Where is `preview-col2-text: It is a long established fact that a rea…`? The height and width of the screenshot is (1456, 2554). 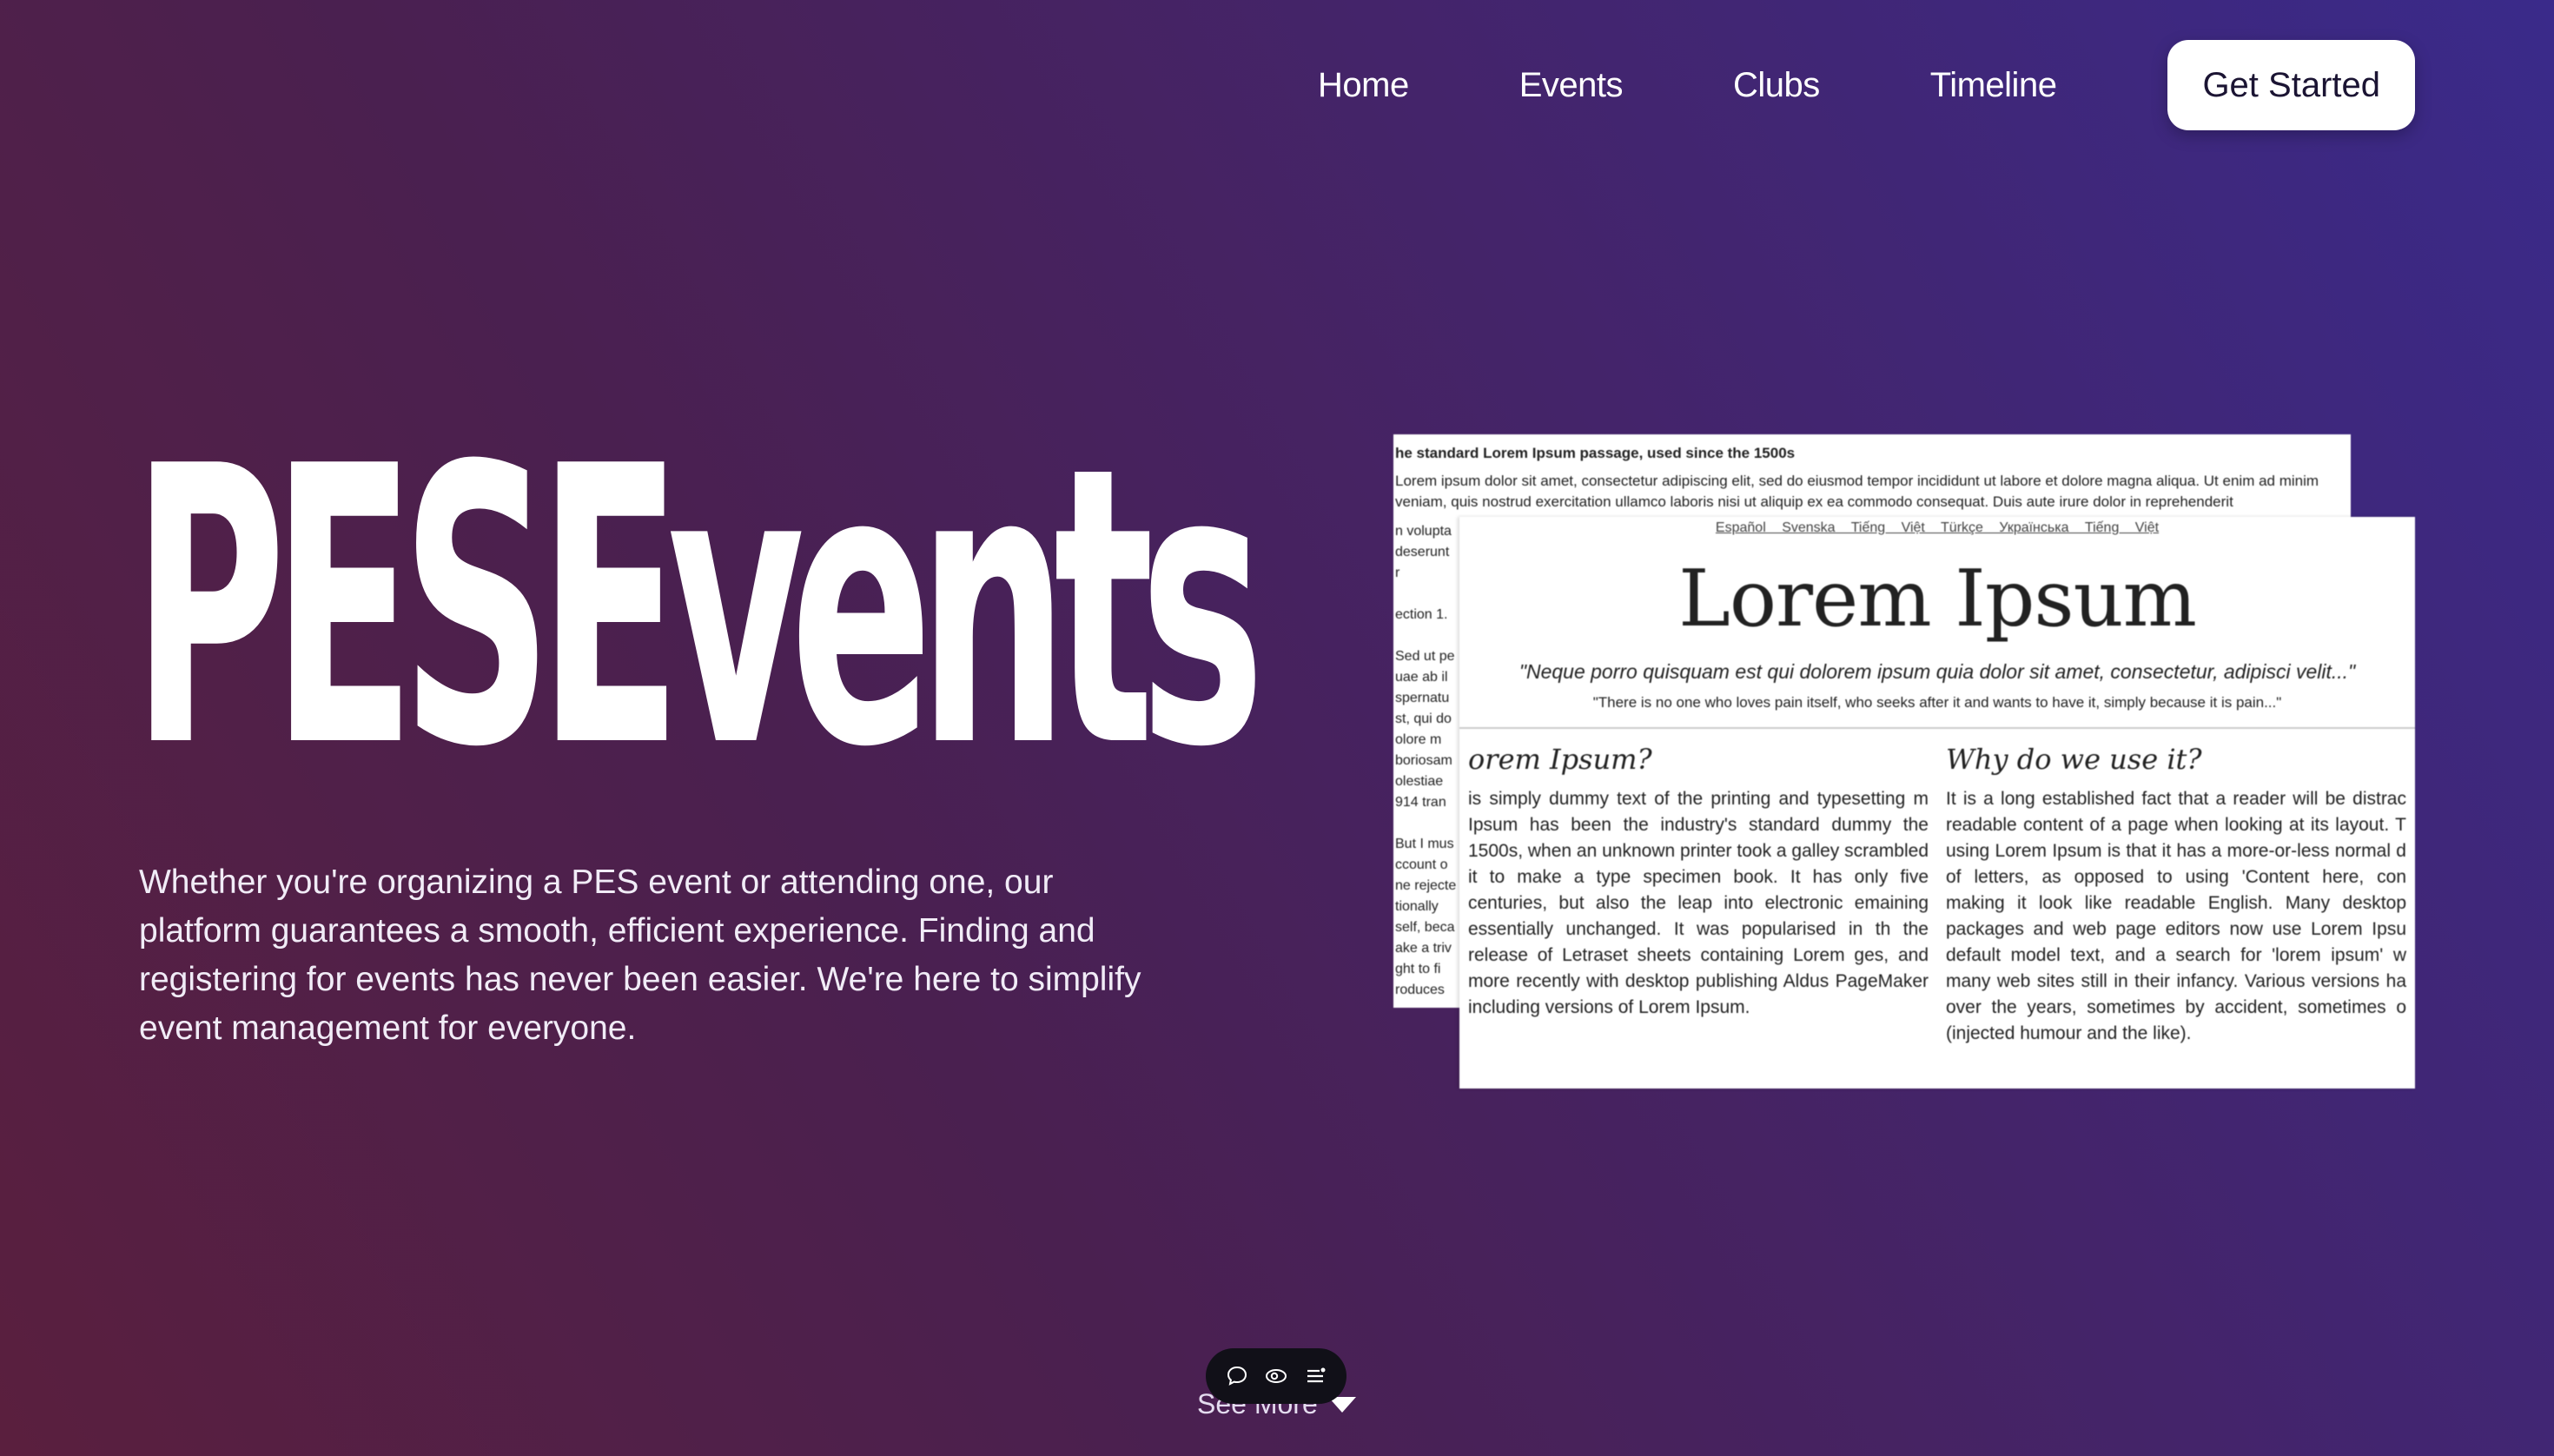 preview-col2-text: It is a long established fact that a rea… is located at coordinates (2176, 916).